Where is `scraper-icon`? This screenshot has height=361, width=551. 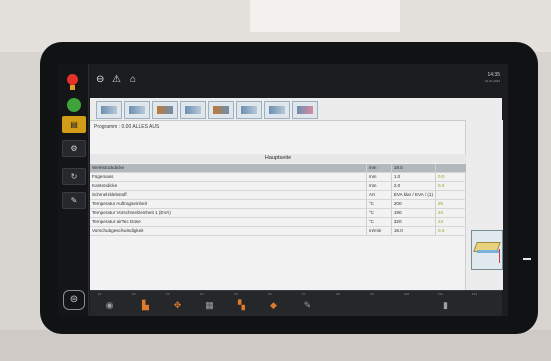 scraper-icon is located at coordinates (277, 110).